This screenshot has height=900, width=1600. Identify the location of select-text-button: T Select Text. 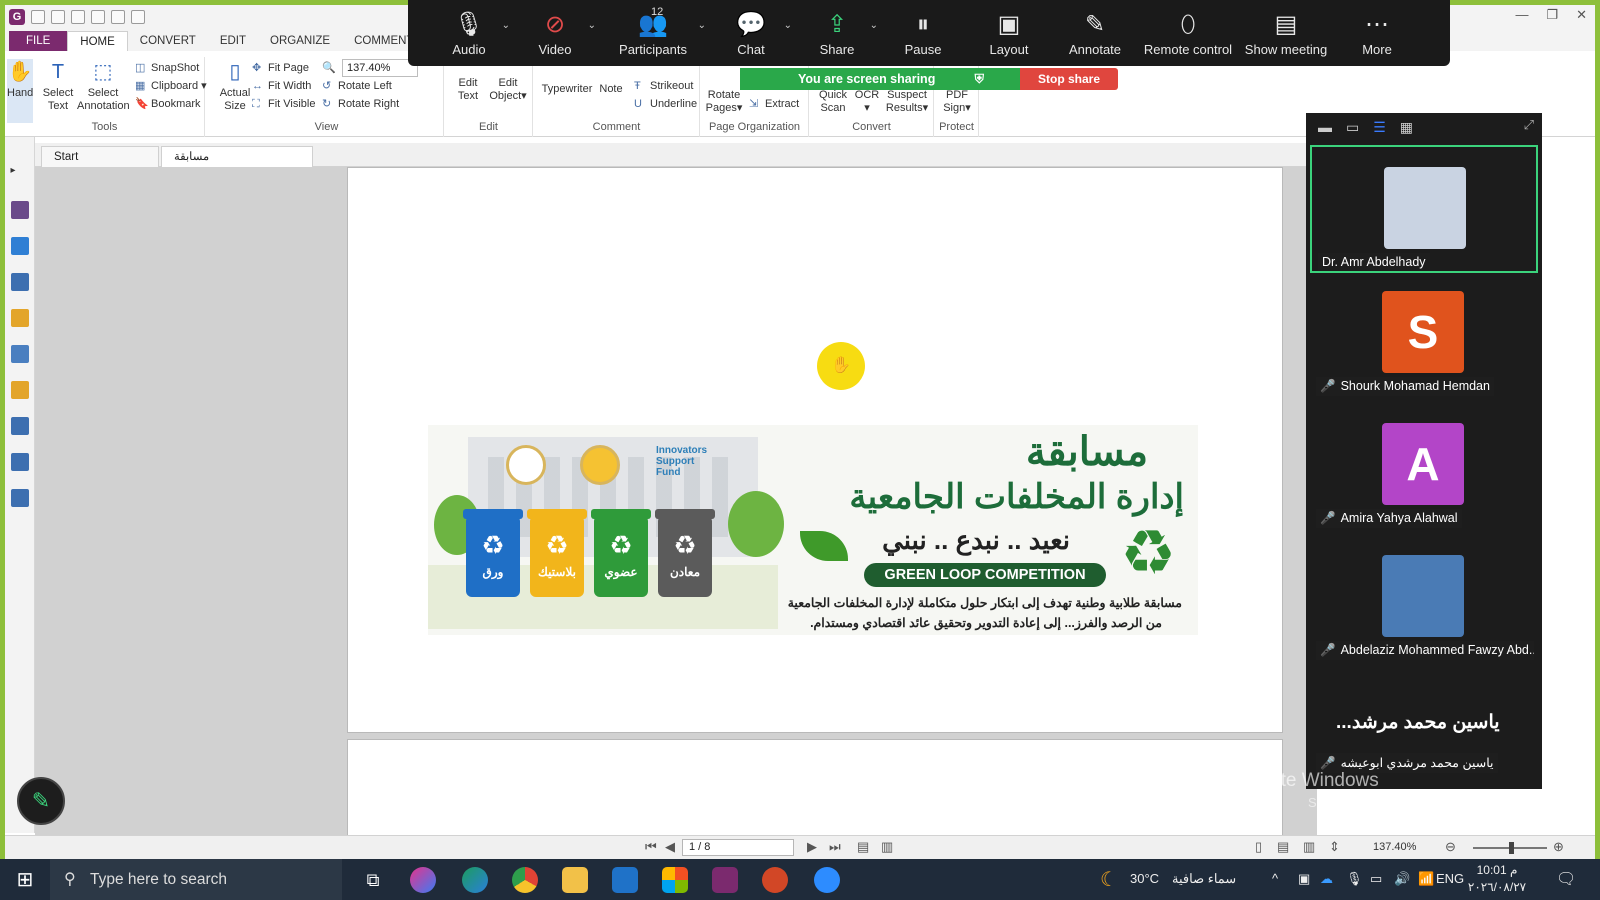
(58, 86).